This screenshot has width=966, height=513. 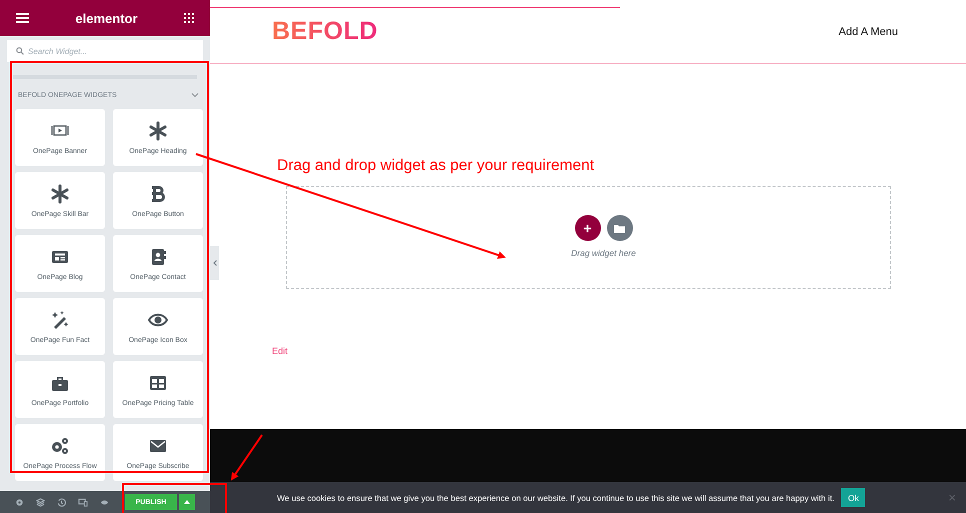 I want to click on settings-icon, so click(x=19, y=502).